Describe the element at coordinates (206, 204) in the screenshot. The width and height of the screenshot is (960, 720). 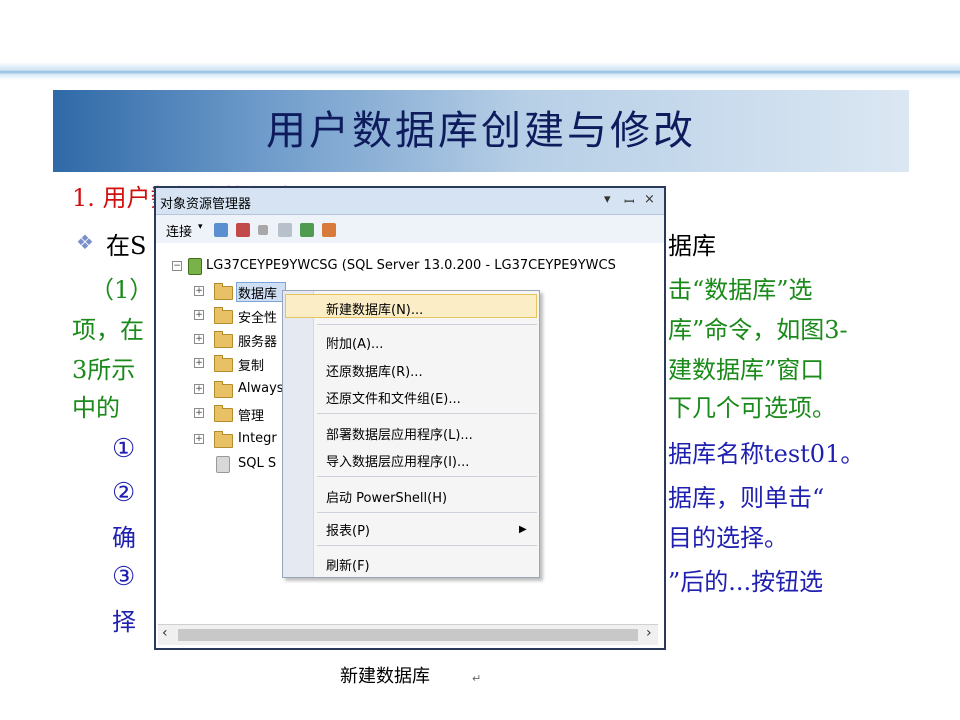
I see `window-title: 对象资源管理器` at that location.